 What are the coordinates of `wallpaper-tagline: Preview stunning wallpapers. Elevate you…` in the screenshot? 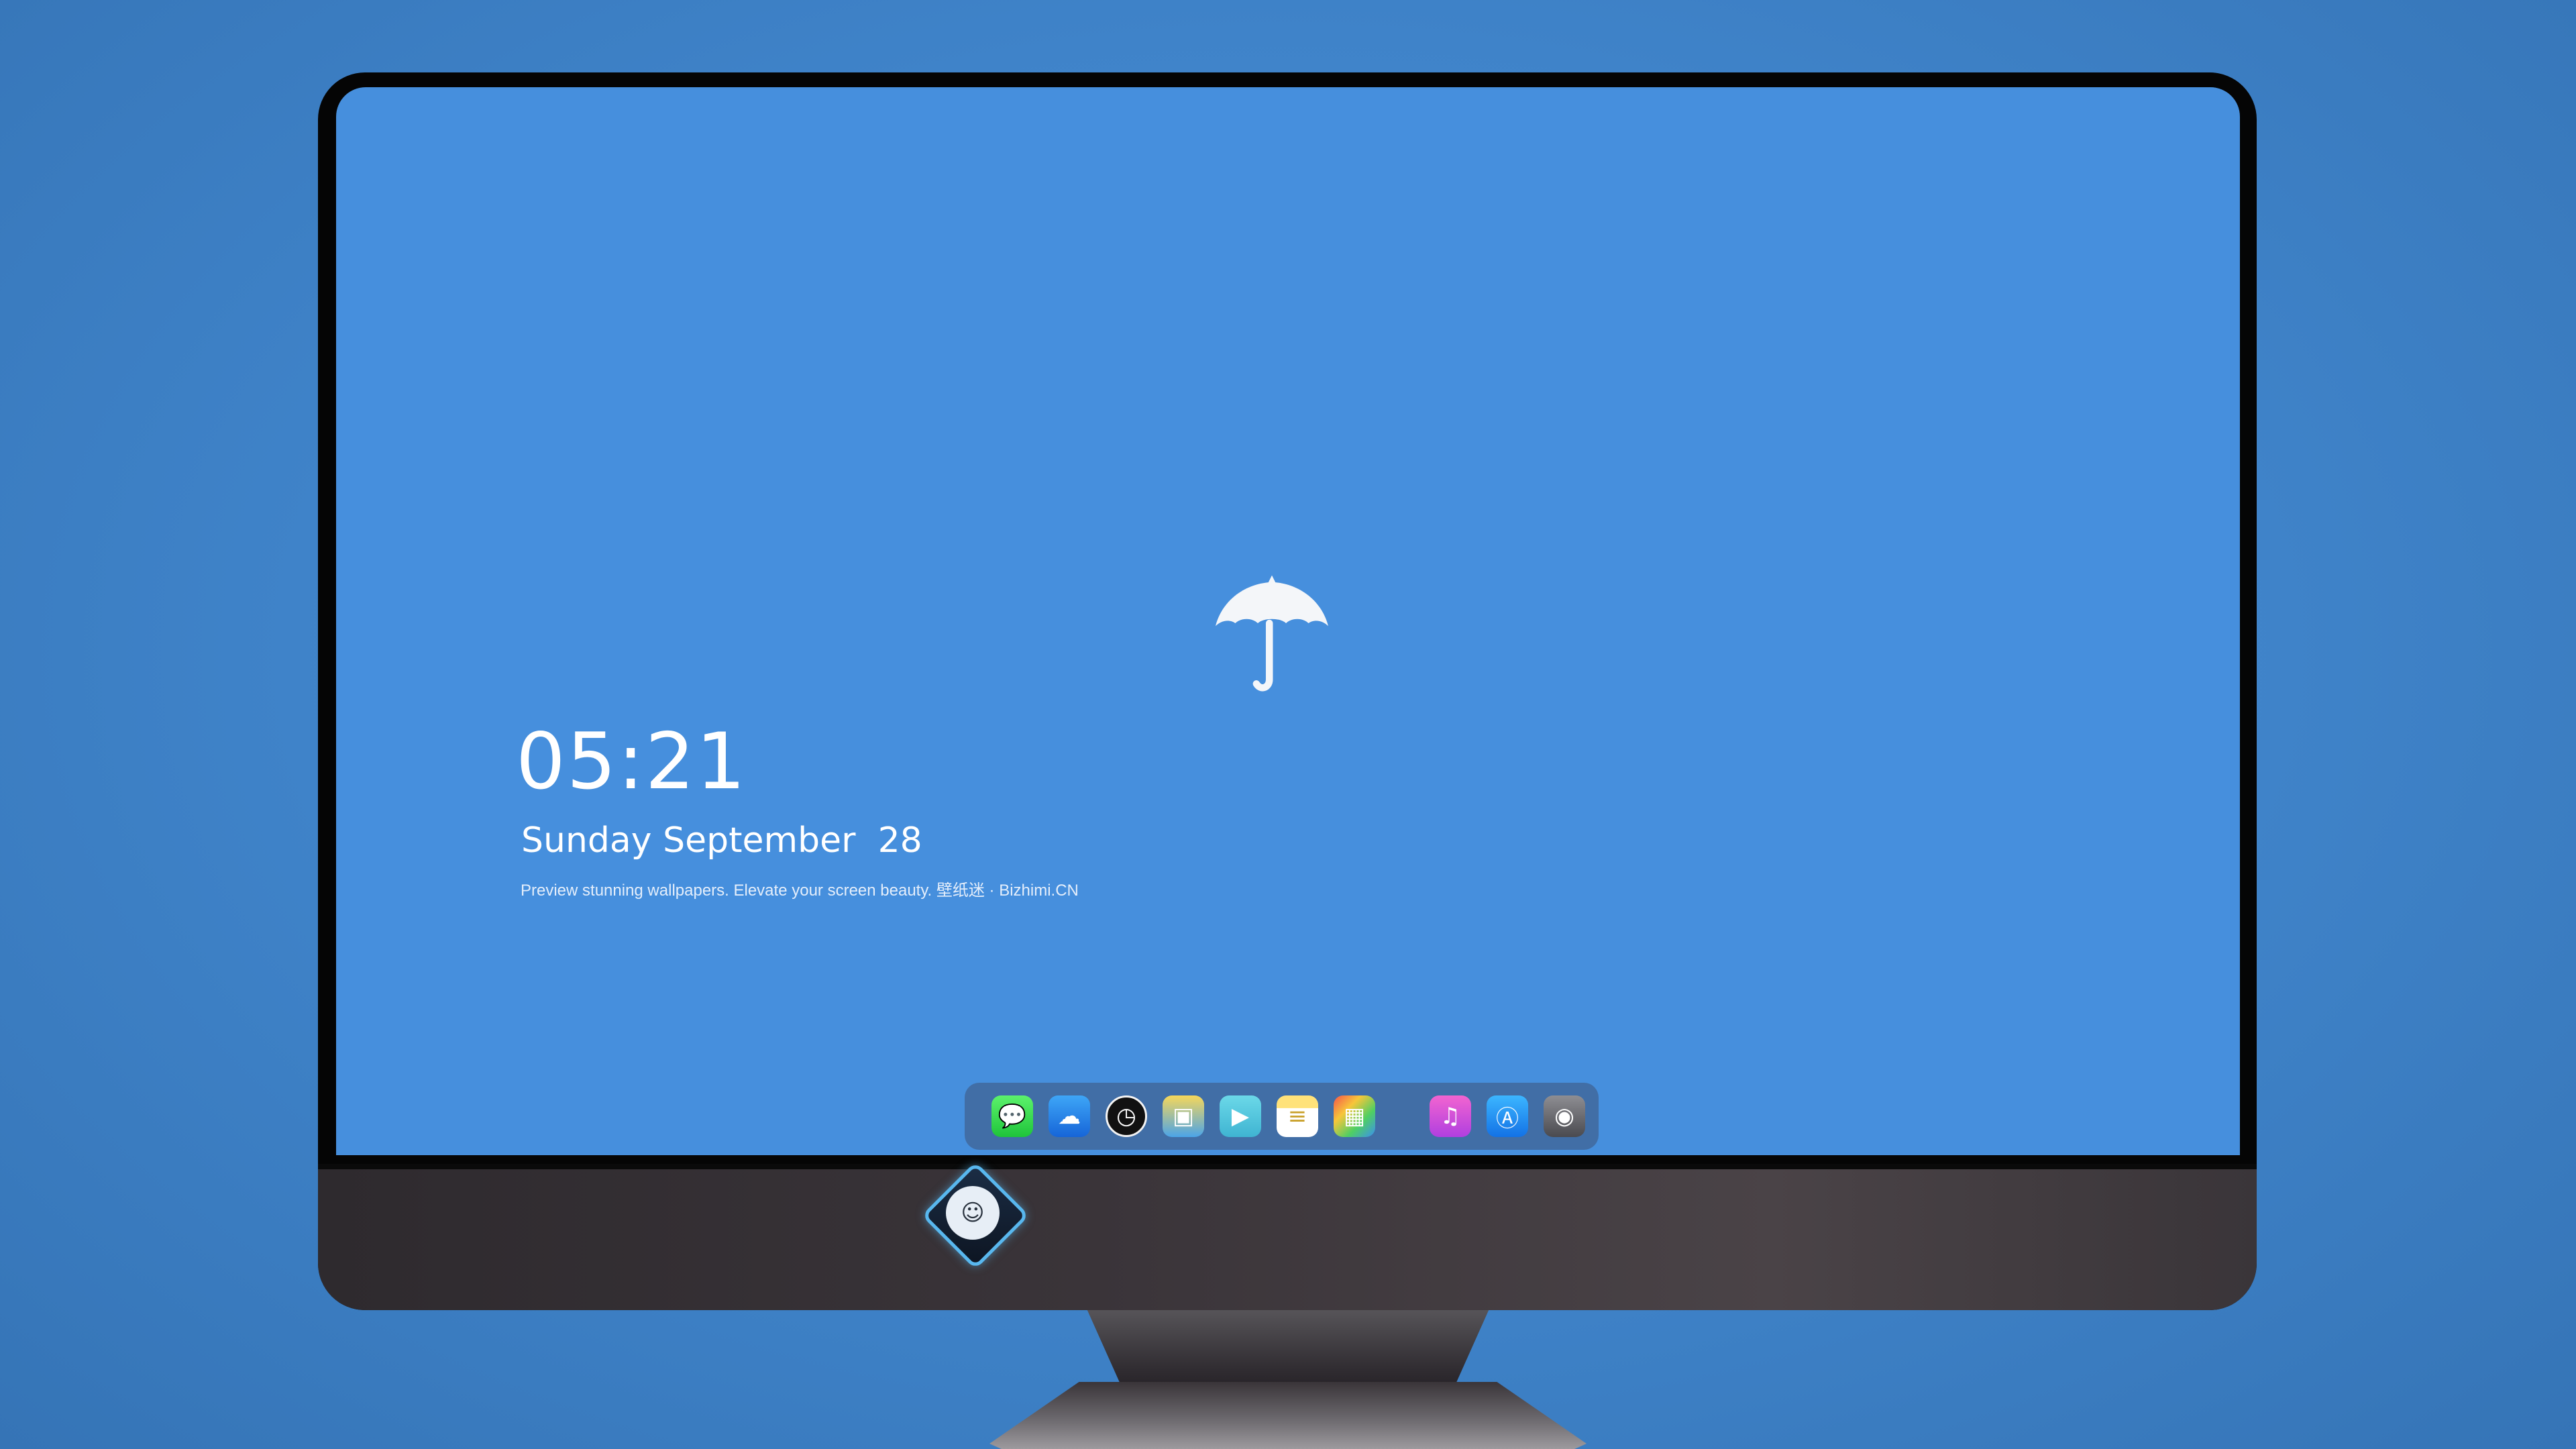 It's located at (800, 890).